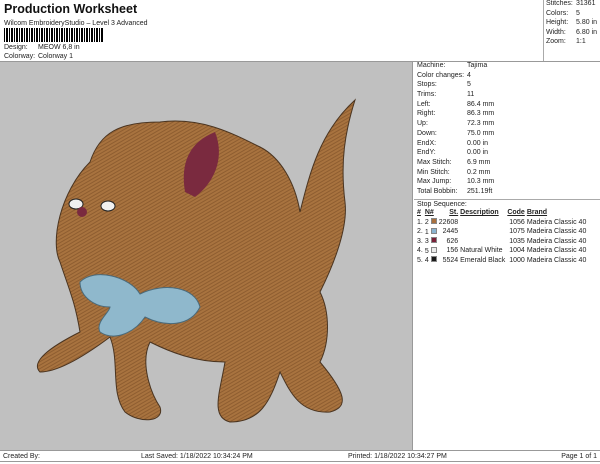 The image size is (600, 464). I want to click on stitch-count: 626, so click(452, 241).